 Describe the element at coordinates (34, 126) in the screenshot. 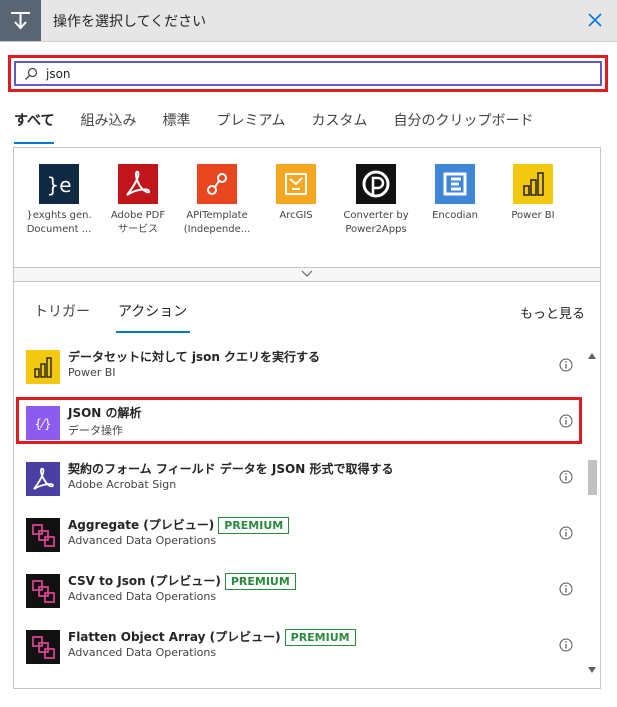

I see `tab-all: すべて` at that location.